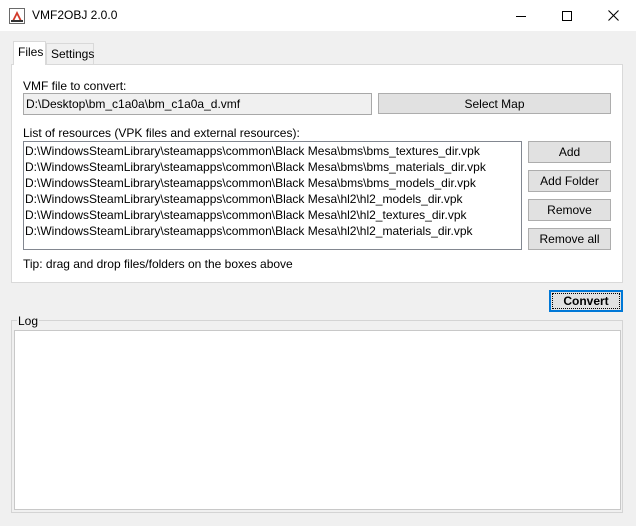  What do you see at coordinates (75, 86) in the screenshot?
I see `vmf-file-label: VMF file to convert:` at bounding box center [75, 86].